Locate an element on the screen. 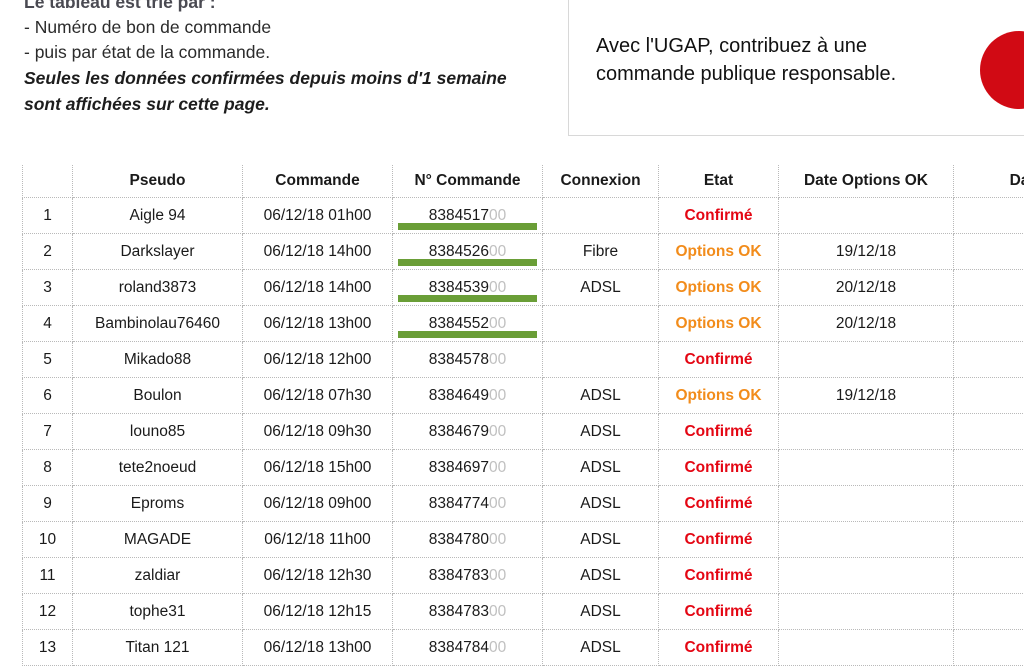  cell-index: 4 is located at coordinates (48, 324).